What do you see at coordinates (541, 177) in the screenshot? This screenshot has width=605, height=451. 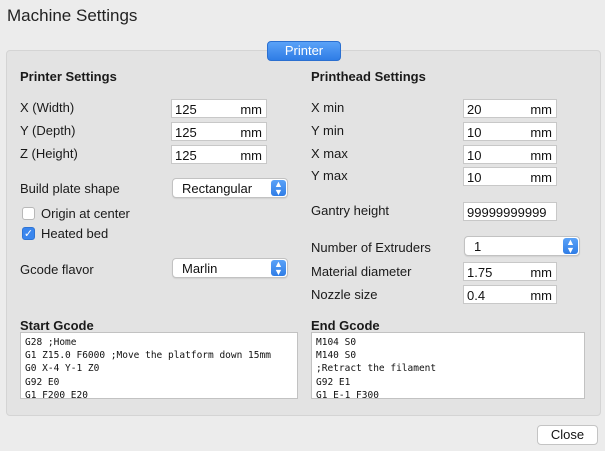 I see `ymax-unit: mm` at bounding box center [541, 177].